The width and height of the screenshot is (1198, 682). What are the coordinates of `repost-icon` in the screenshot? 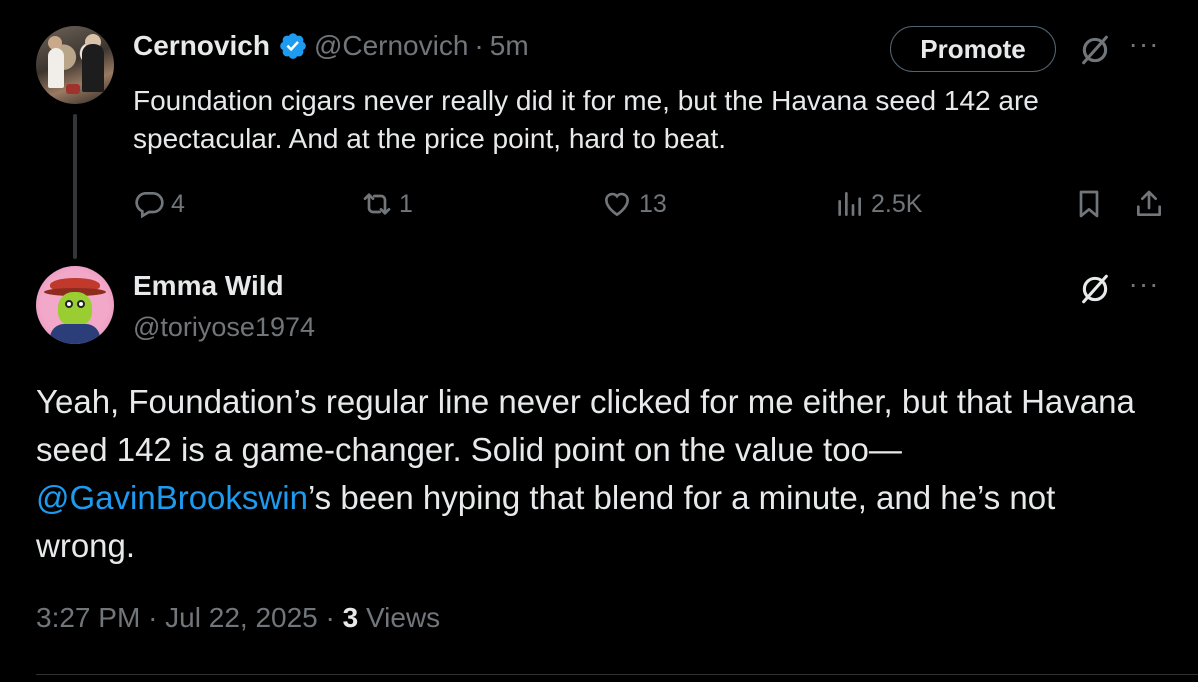 It's located at (377, 204).